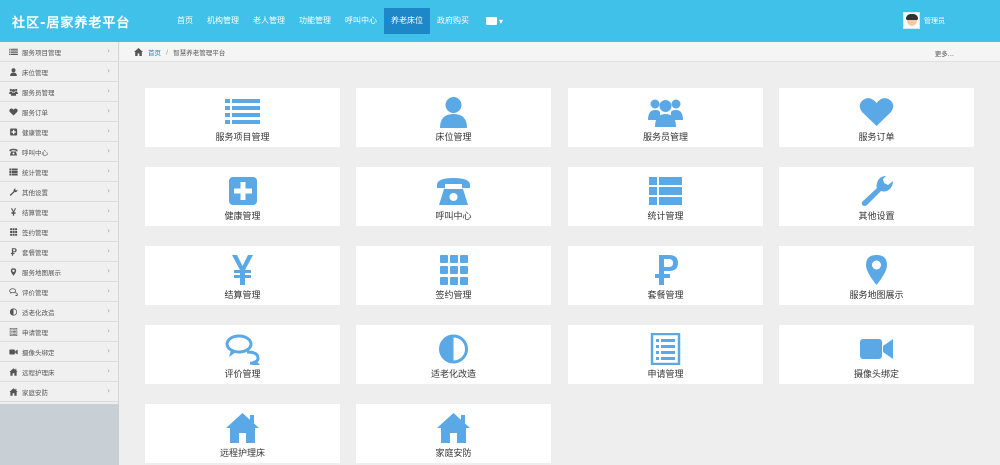 This screenshot has width=1000, height=465. What do you see at coordinates (59, 152) in the screenshot?
I see `sidebar-item: 呼叫中心 ›` at bounding box center [59, 152].